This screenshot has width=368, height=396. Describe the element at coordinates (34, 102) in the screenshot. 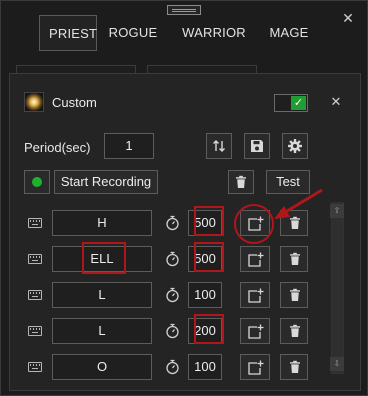

I see `spark-icon` at that location.